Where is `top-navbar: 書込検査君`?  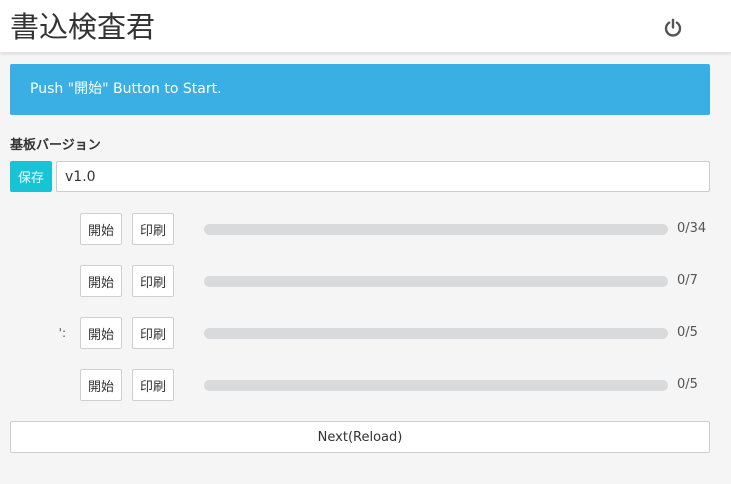 top-navbar: 書込検査君 is located at coordinates (365, 26).